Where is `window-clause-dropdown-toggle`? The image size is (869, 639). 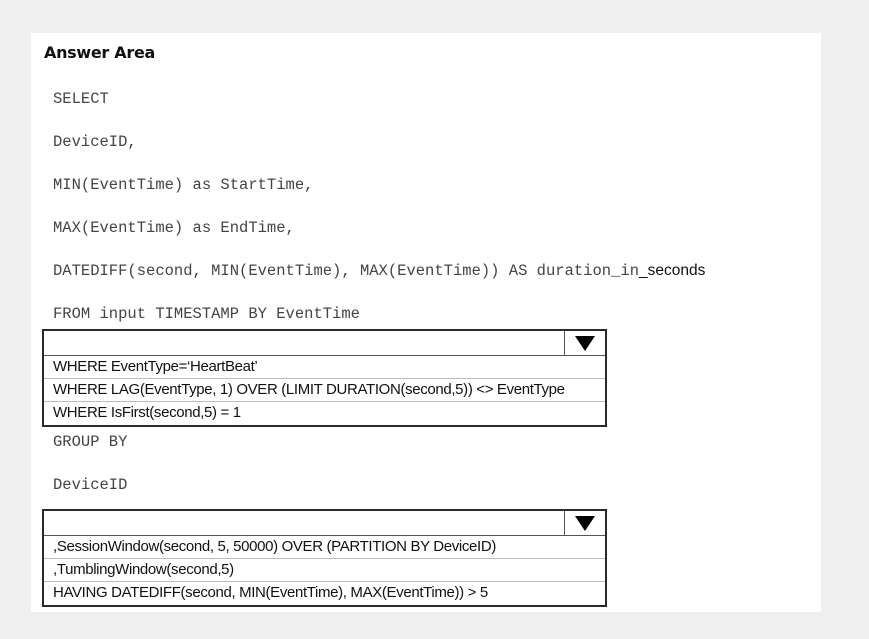
window-clause-dropdown-toggle is located at coordinates (584, 523).